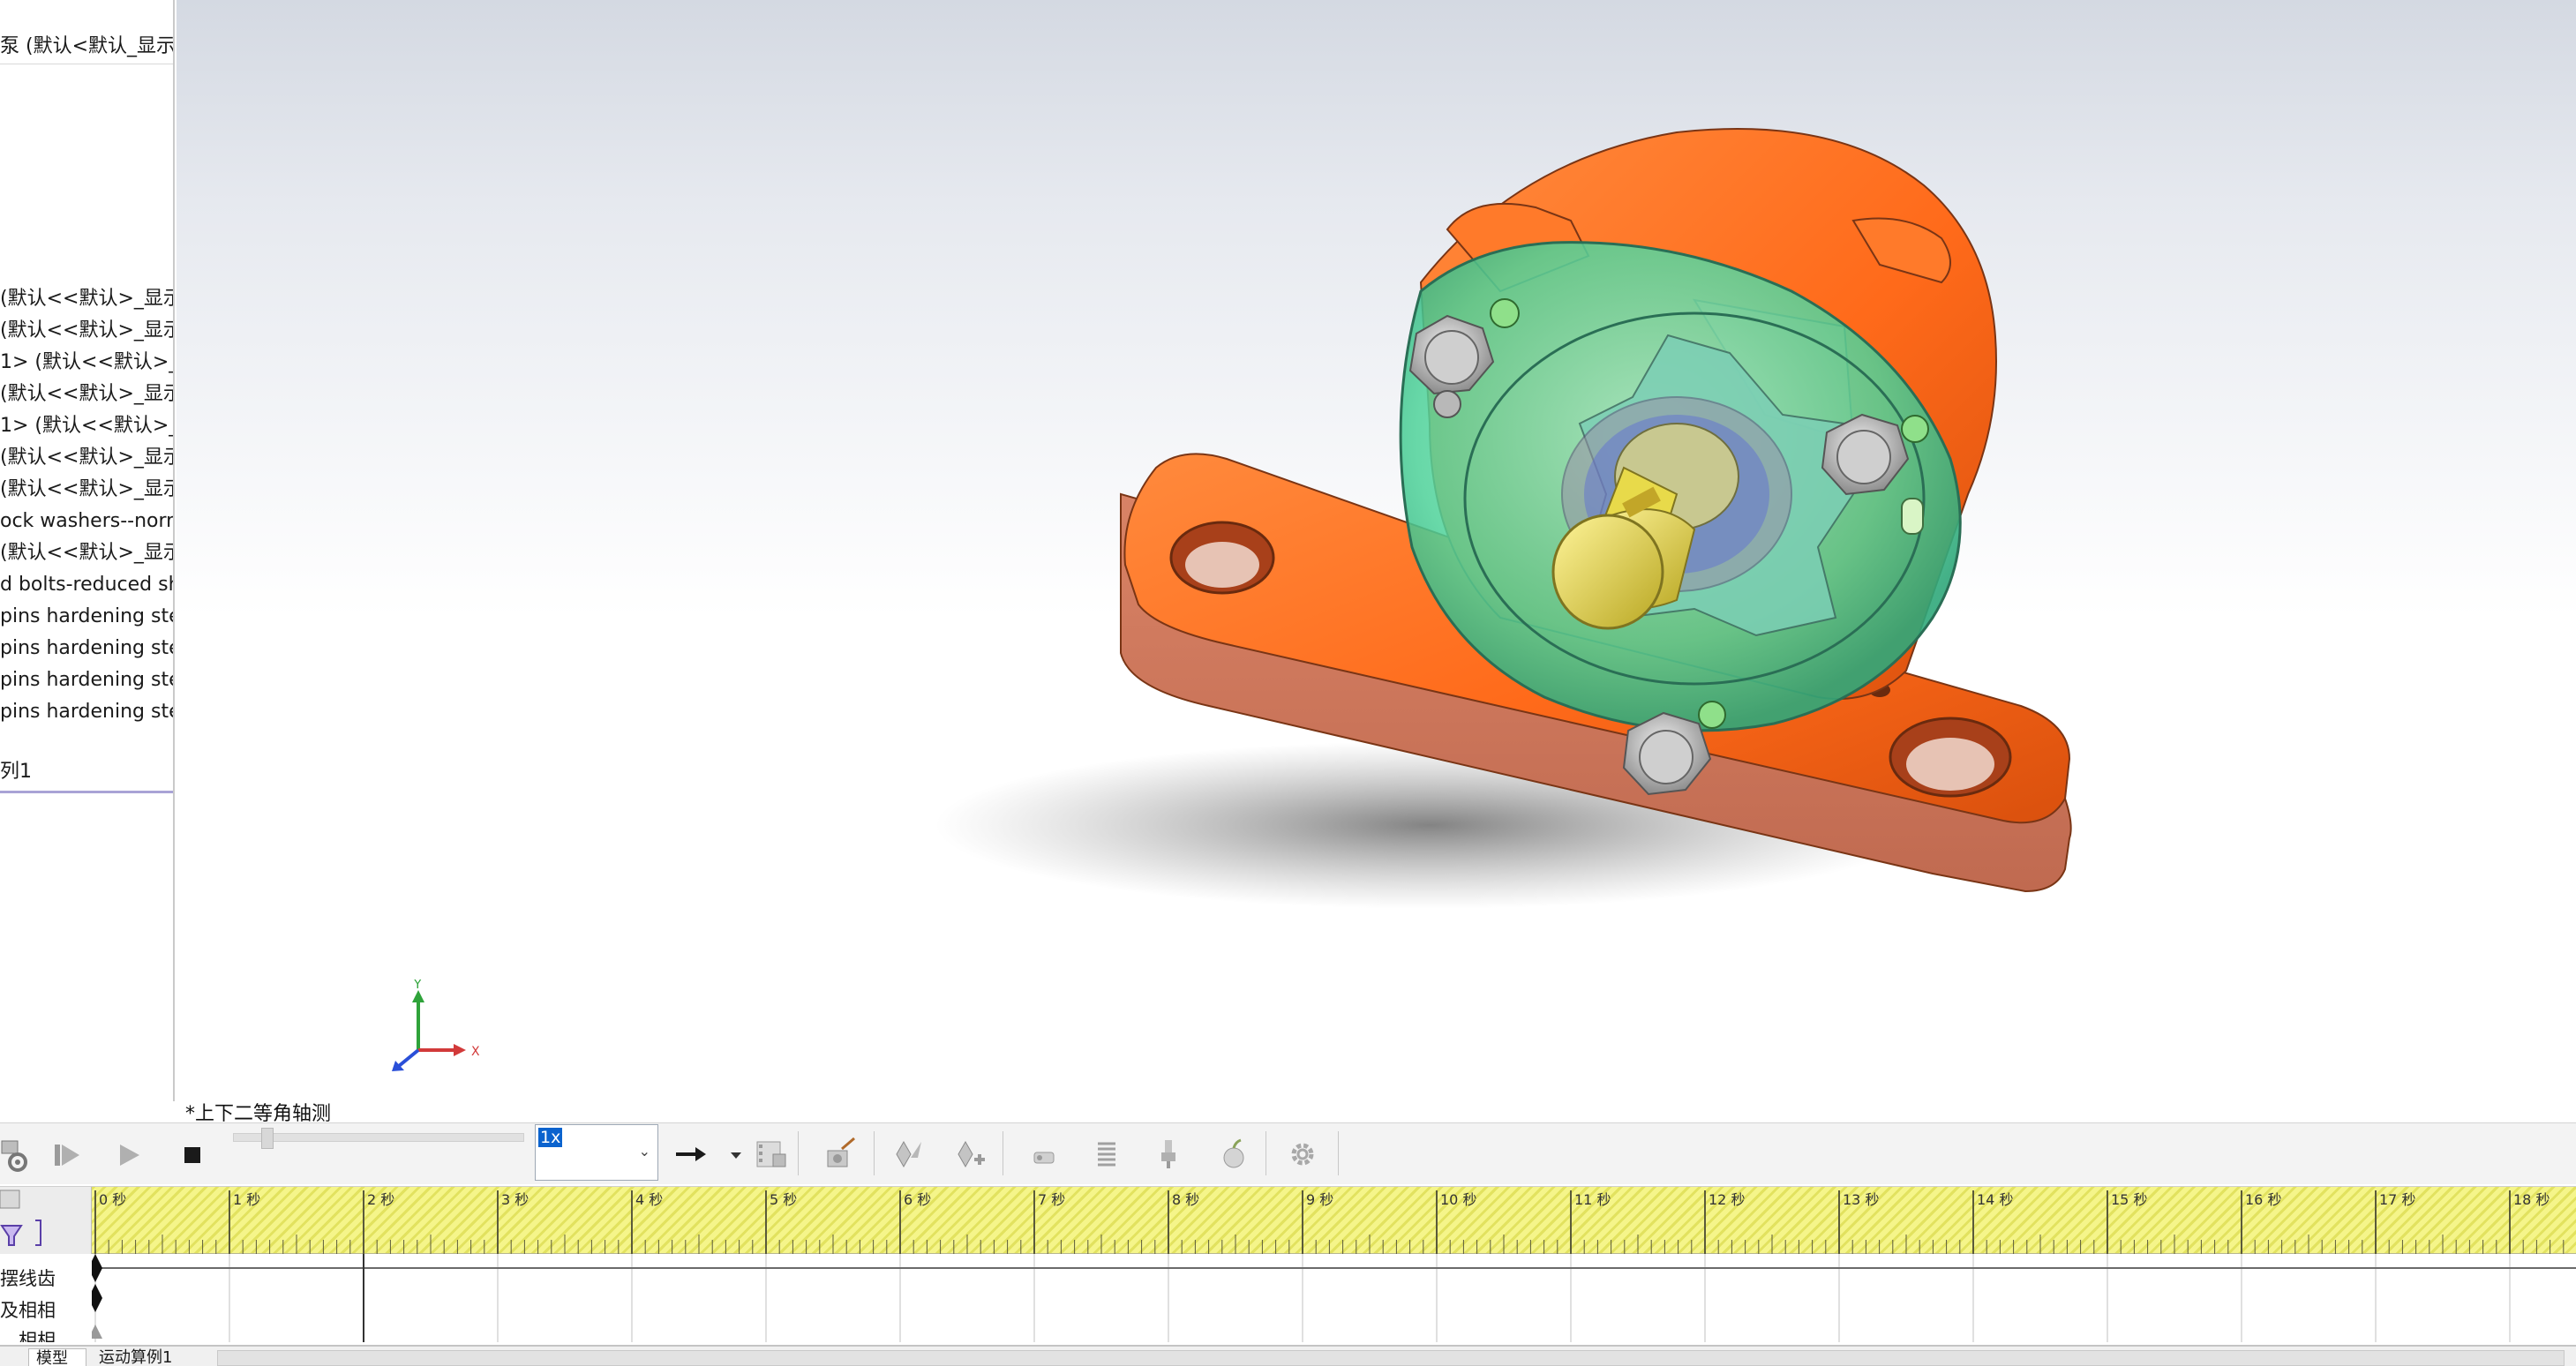 This screenshot has width=2576, height=1366. Describe the element at coordinates (267, 1138) in the screenshot. I see `playback-slider-thumb` at that location.